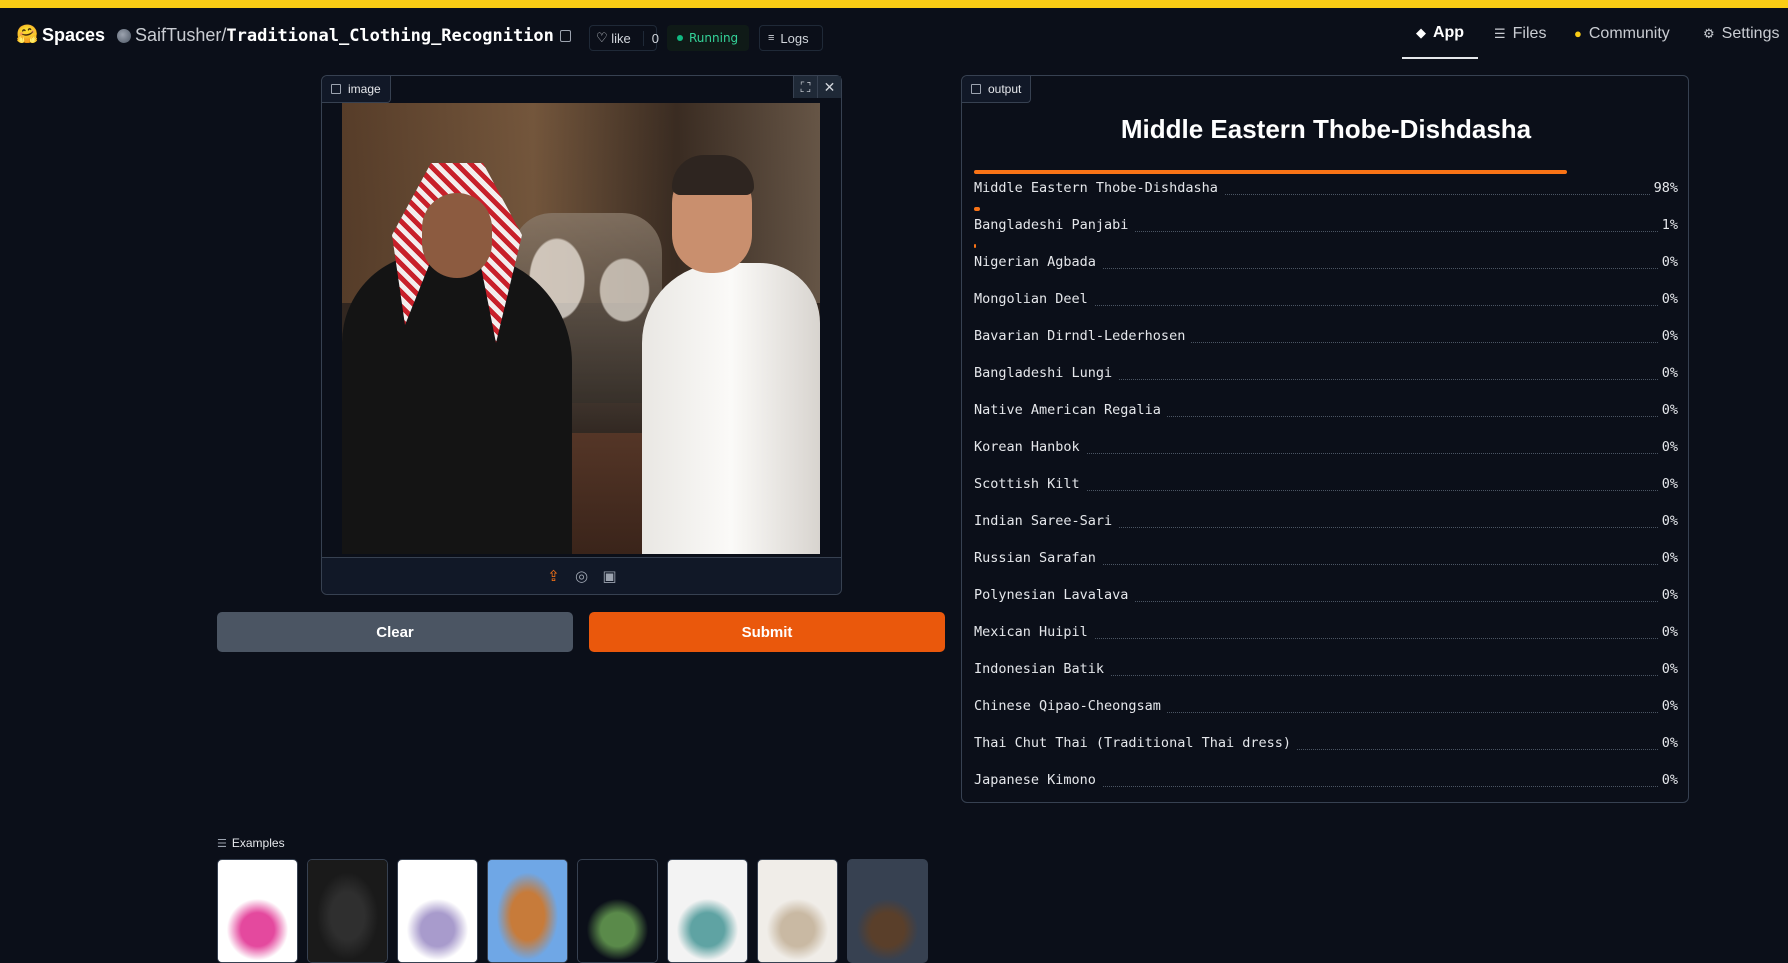 This screenshot has height=963, width=1788. What do you see at coordinates (976, 89) in the screenshot?
I see `label-icon` at bounding box center [976, 89].